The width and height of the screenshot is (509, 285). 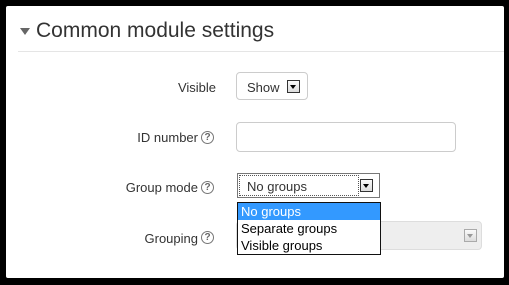 What do you see at coordinates (346, 137) in the screenshot?
I see `id-number-input` at bounding box center [346, 137].